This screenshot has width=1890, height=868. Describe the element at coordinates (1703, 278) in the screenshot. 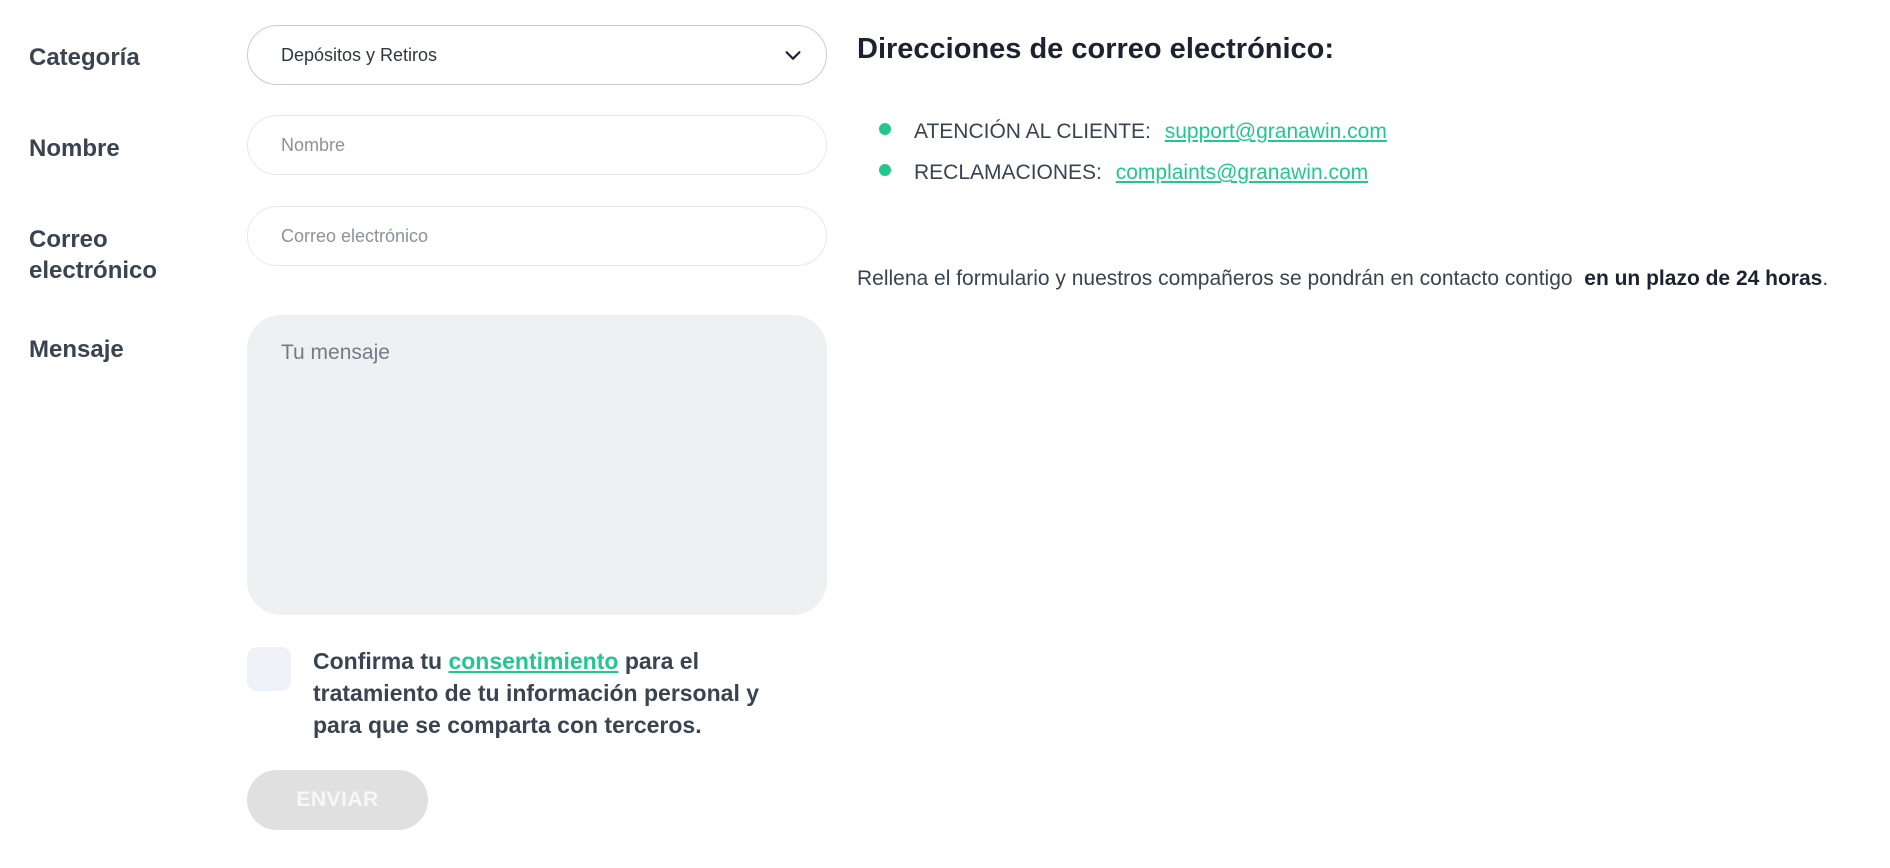

I see `response-note-bold: en un plazo de 24 horas` at that location.